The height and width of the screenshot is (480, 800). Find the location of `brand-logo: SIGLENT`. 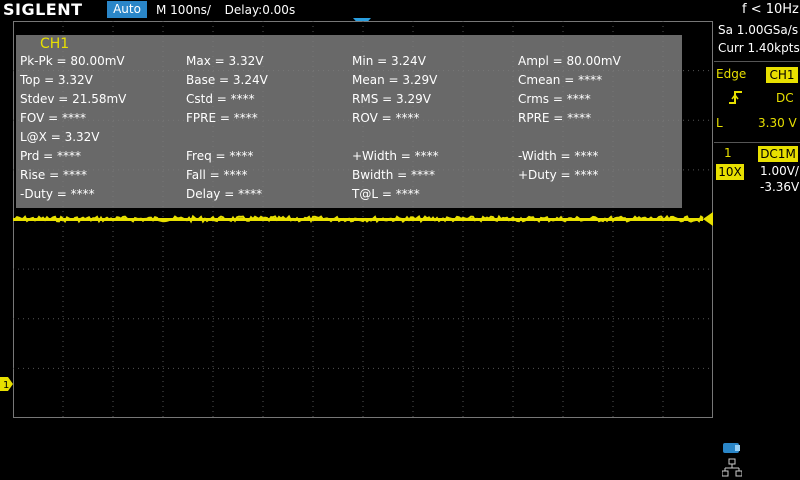

brand-logo: SIGLENT is located at coordinates (43, 9).